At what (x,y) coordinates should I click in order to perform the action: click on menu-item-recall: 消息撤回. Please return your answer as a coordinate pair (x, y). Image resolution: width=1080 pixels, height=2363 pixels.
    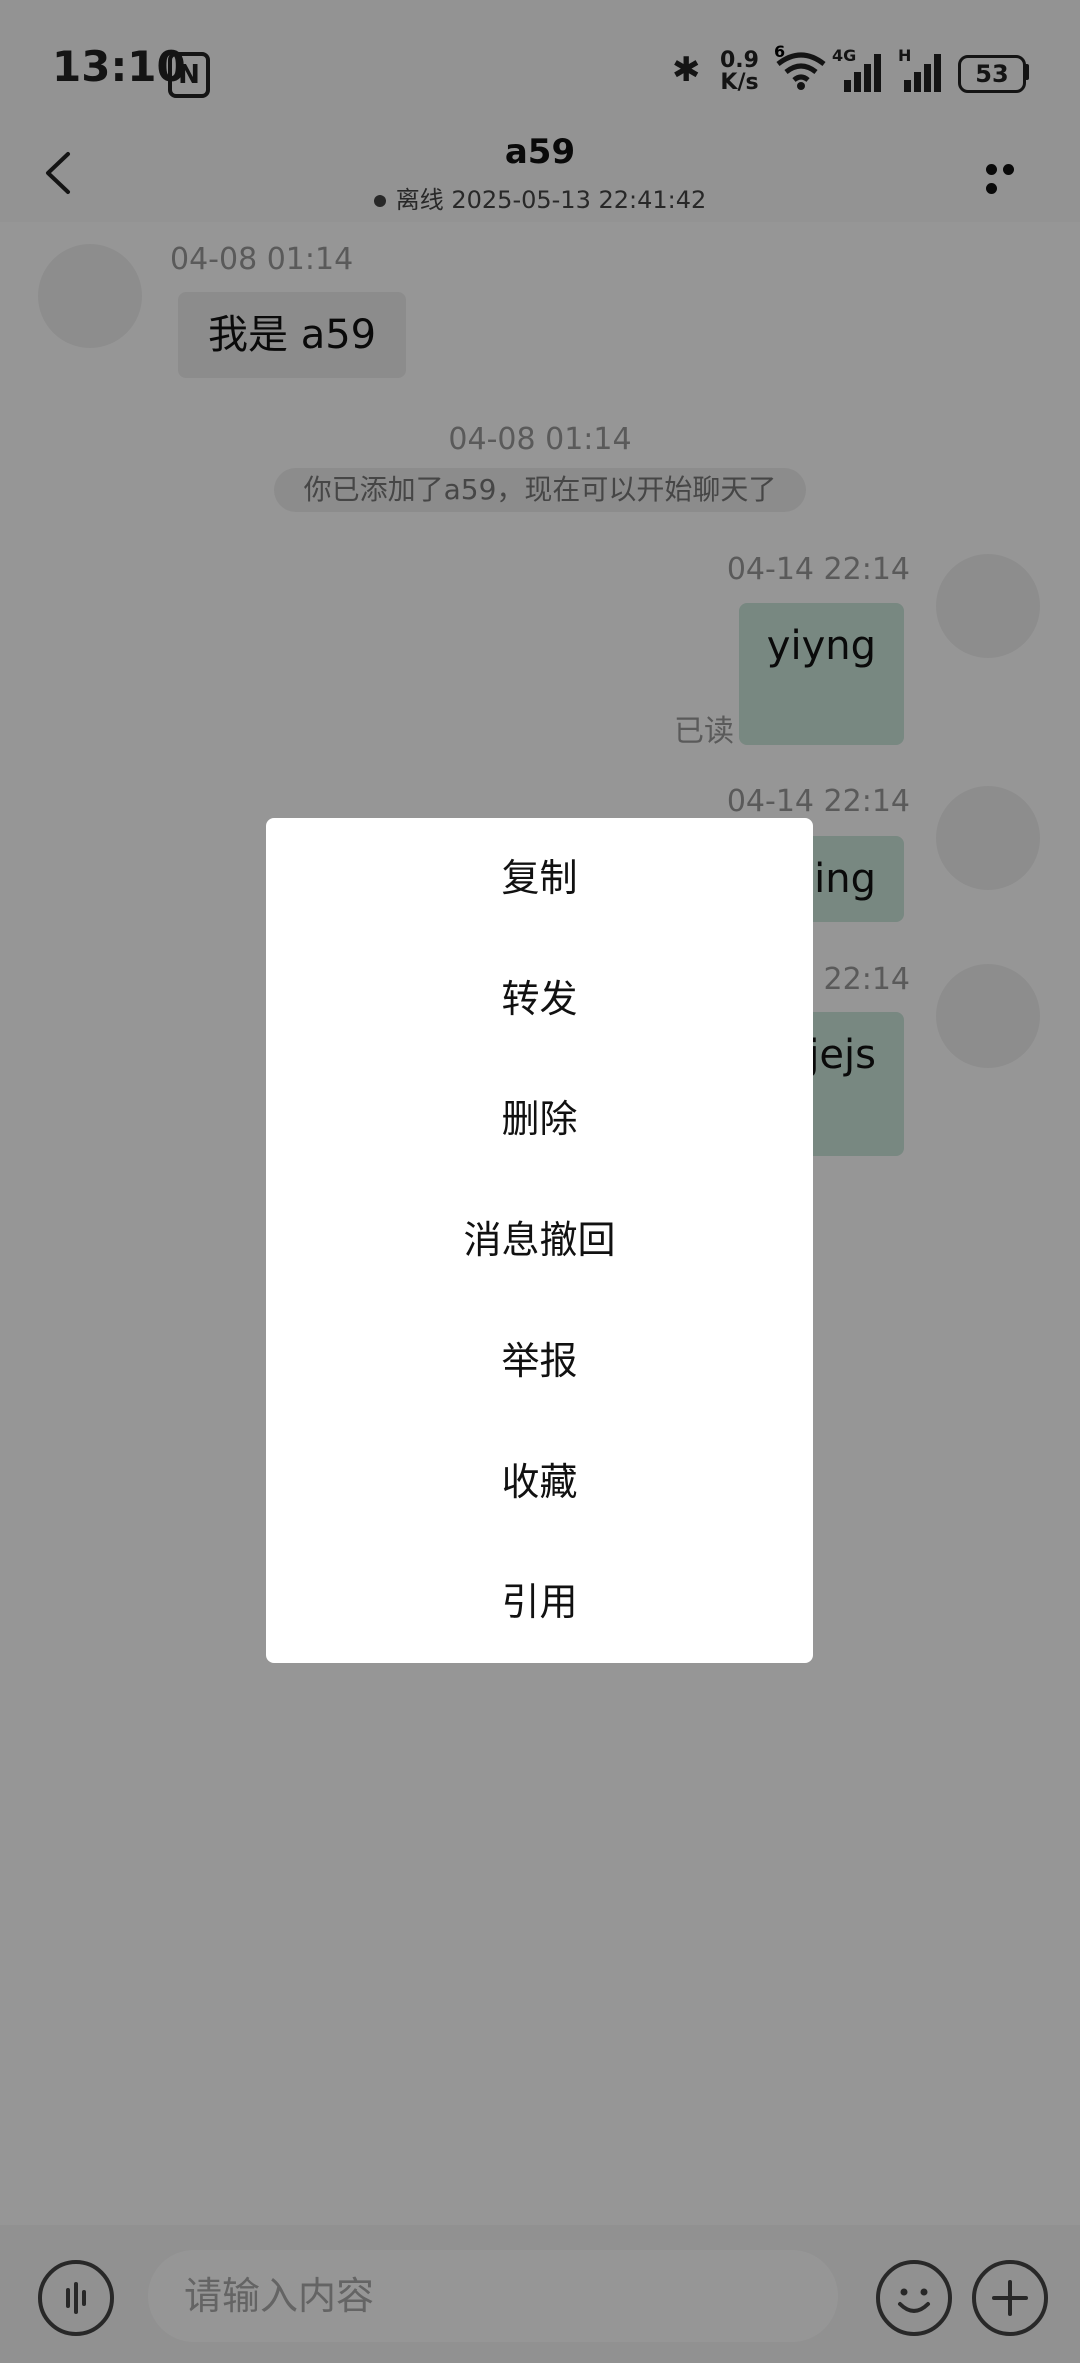
    Looking at the image, I should click on (539, 1240).